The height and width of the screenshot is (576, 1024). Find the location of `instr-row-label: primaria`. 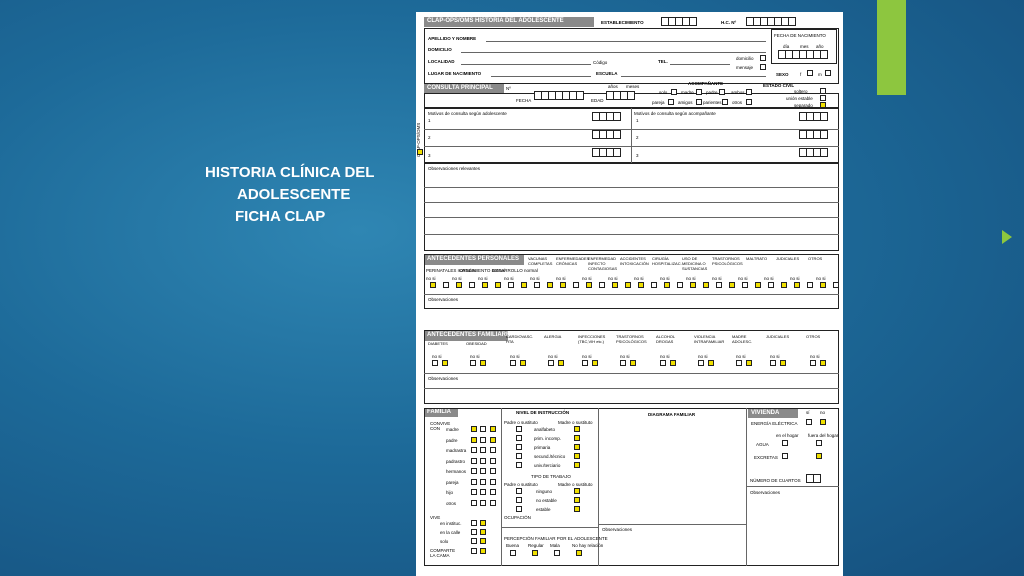

instr-row-label: primaria is located at coordinates (542, 447).